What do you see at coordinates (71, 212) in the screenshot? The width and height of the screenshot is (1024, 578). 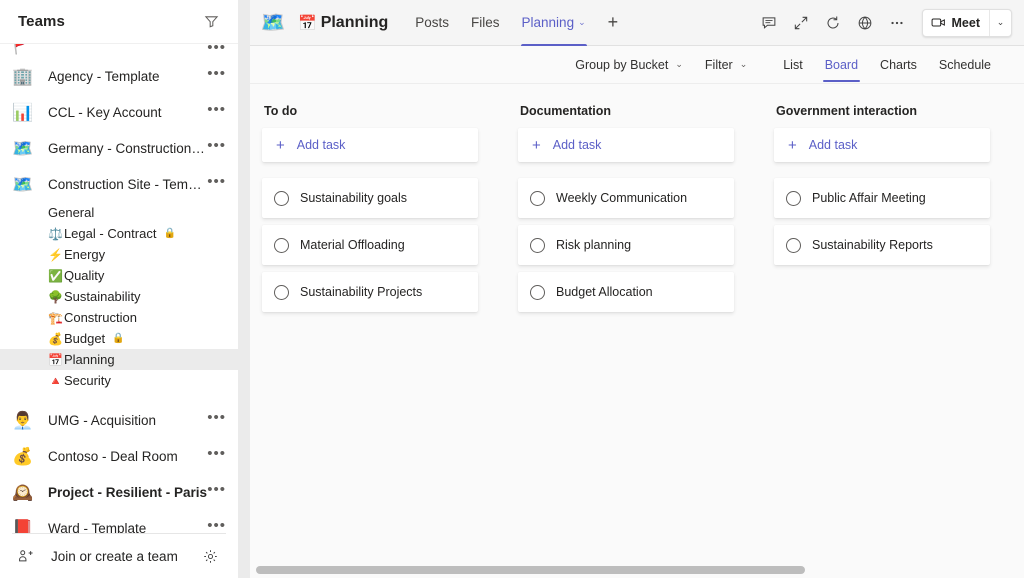 I see `channel-label: General` at bounding box center [71, 212].